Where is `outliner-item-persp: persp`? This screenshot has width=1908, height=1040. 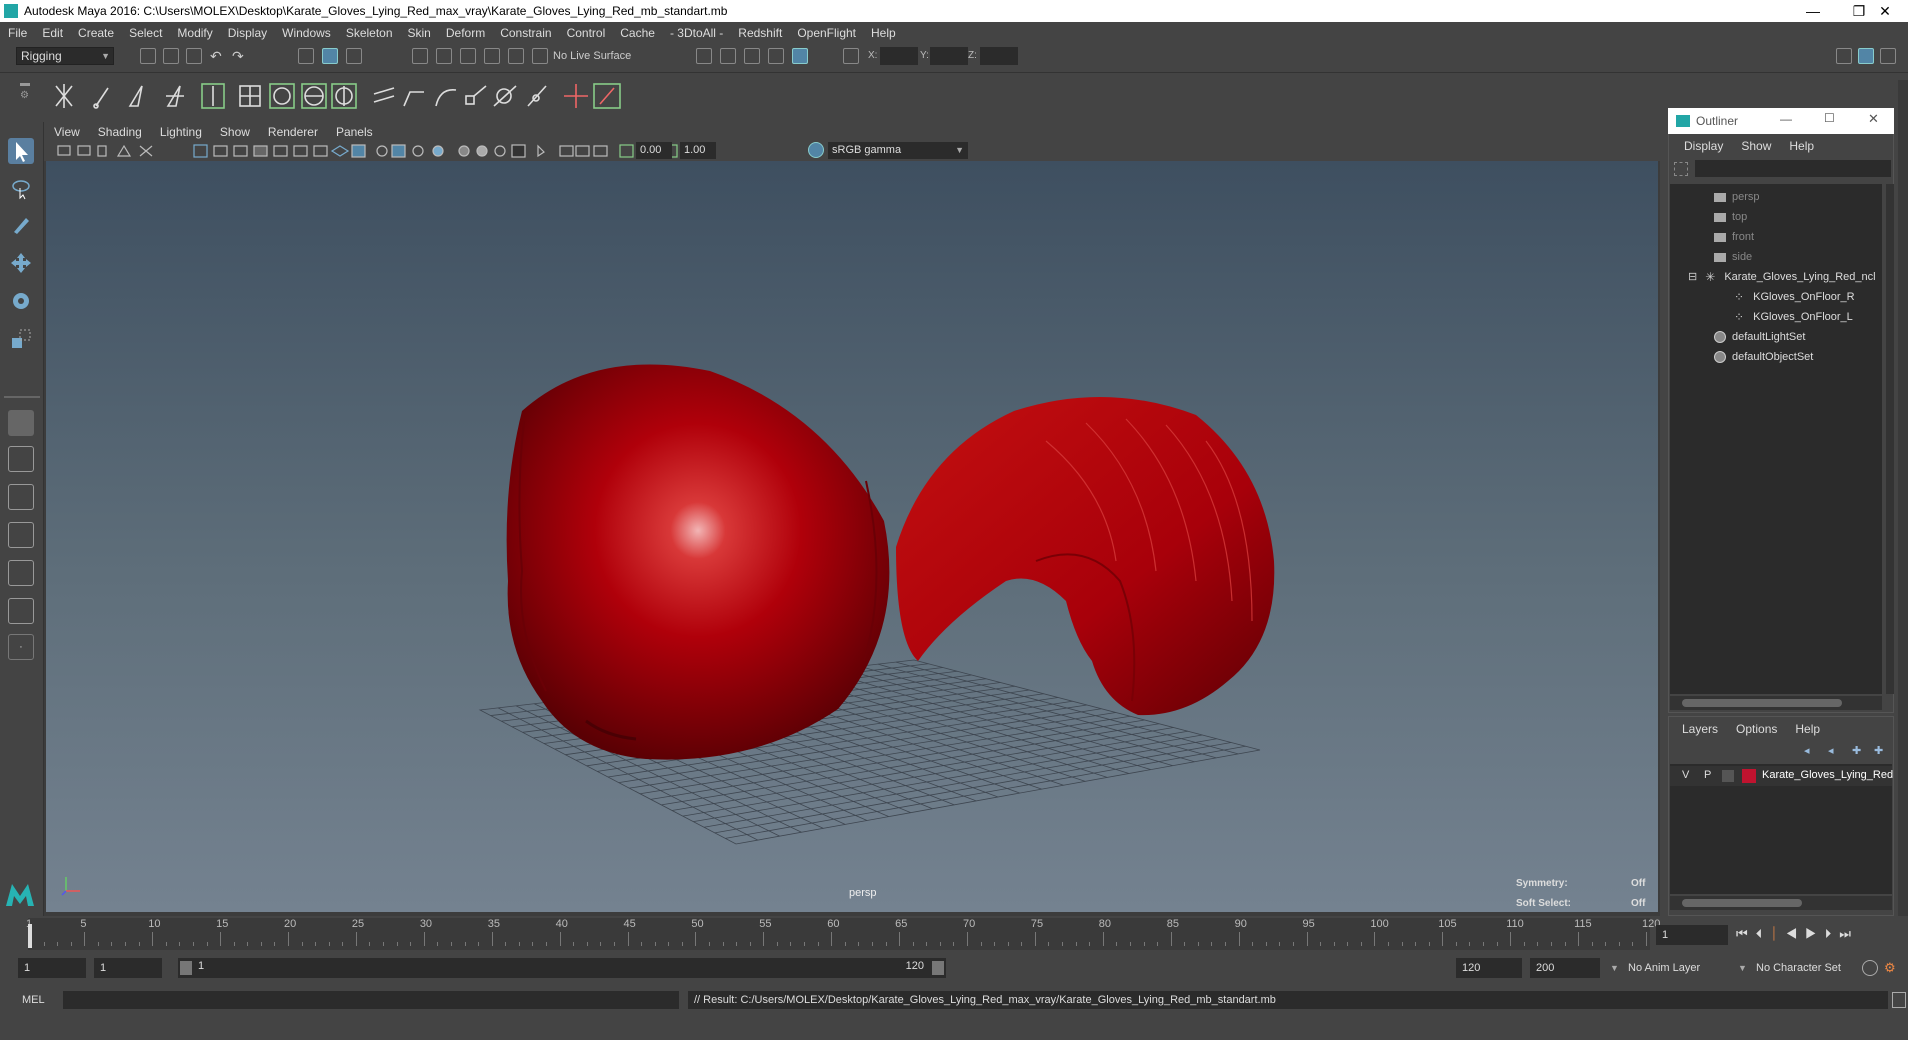 outliner-item-persp: persp is located at coordinates (1737, 197).